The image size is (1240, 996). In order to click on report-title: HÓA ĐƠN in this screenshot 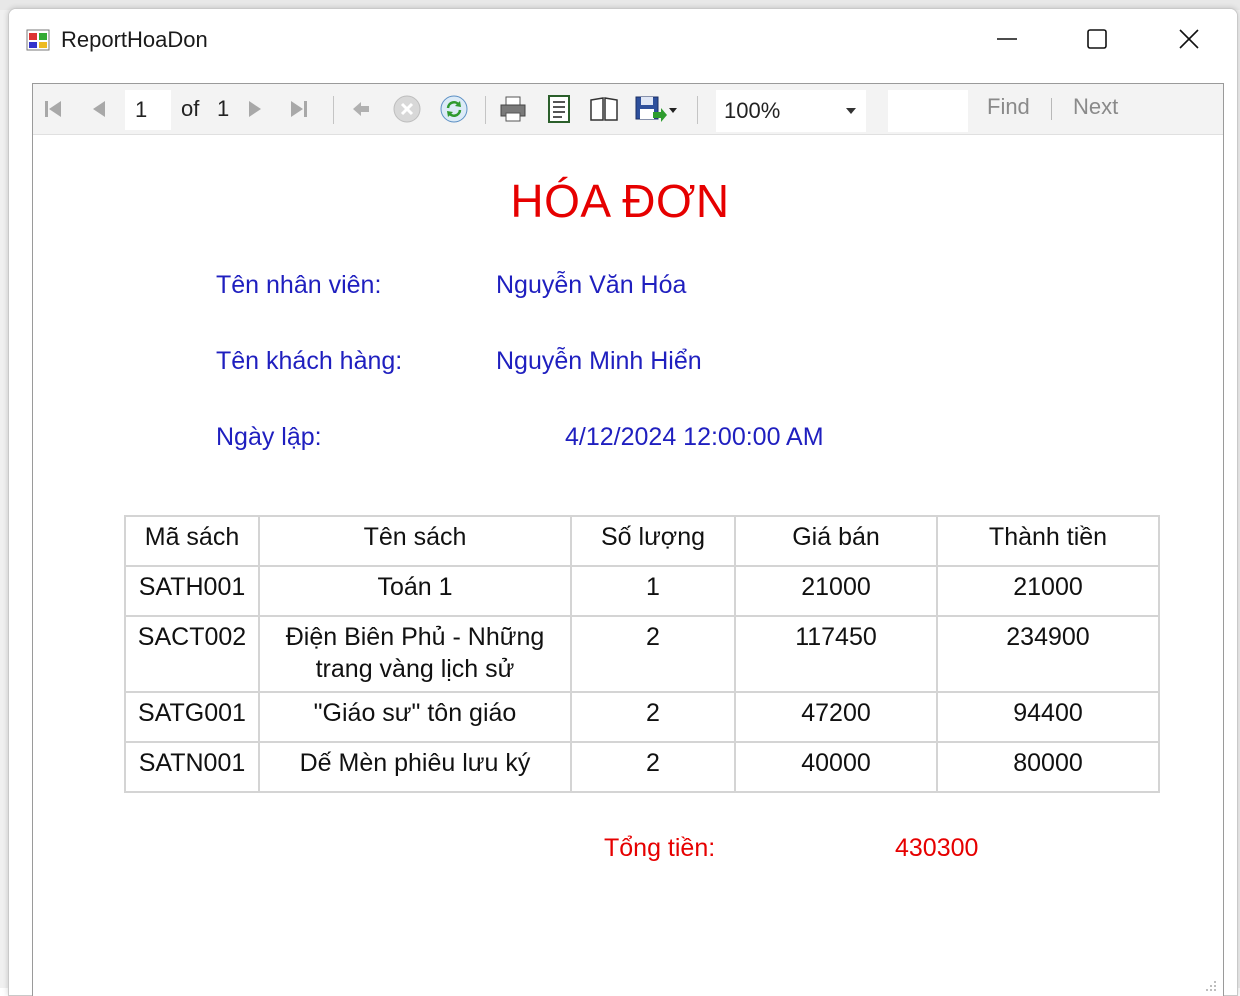, I will do `click(620, 201)`.